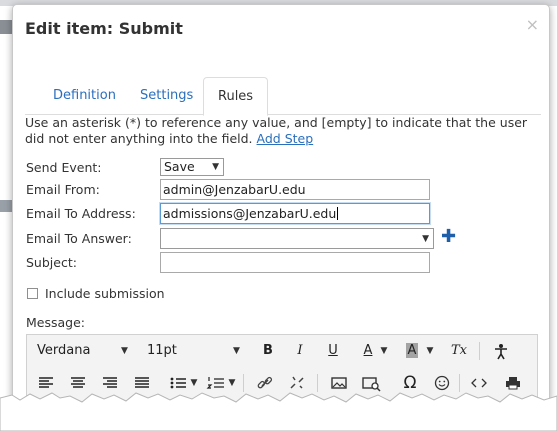 The height and width of the screenshot is (431, 557). Describe the element at coordinates (166, 96) in the screenshot. I see `tab-settings: Settings` at that location.